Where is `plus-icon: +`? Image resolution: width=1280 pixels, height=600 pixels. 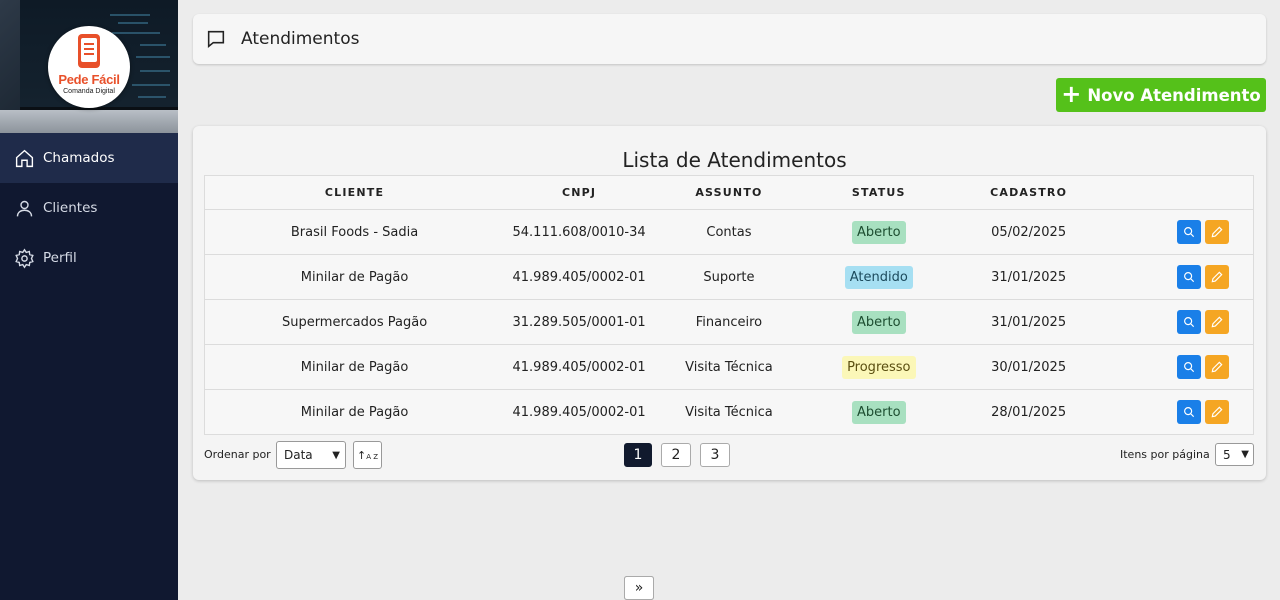
plus-icon: + is located at coordinates (1071, 94).